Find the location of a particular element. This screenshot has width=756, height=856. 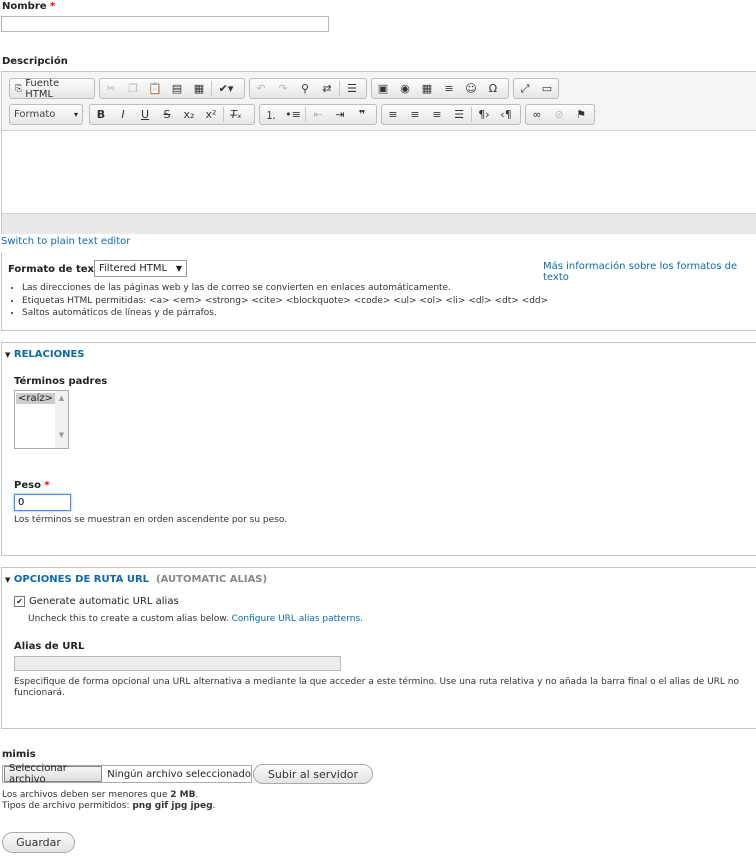

basic-styles-group: B I U S x₂ x² T̶ₓ is located at coordinates (172, 114).